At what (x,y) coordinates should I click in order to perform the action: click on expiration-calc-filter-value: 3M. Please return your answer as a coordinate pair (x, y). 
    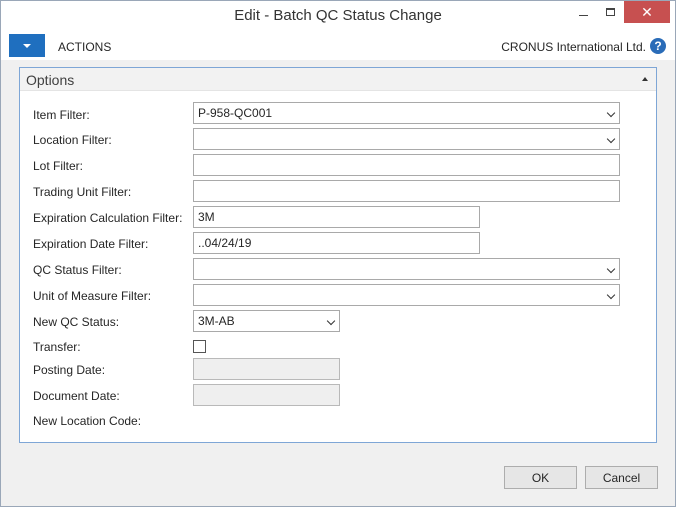
    Looking at the image, I should click on (206, 217).